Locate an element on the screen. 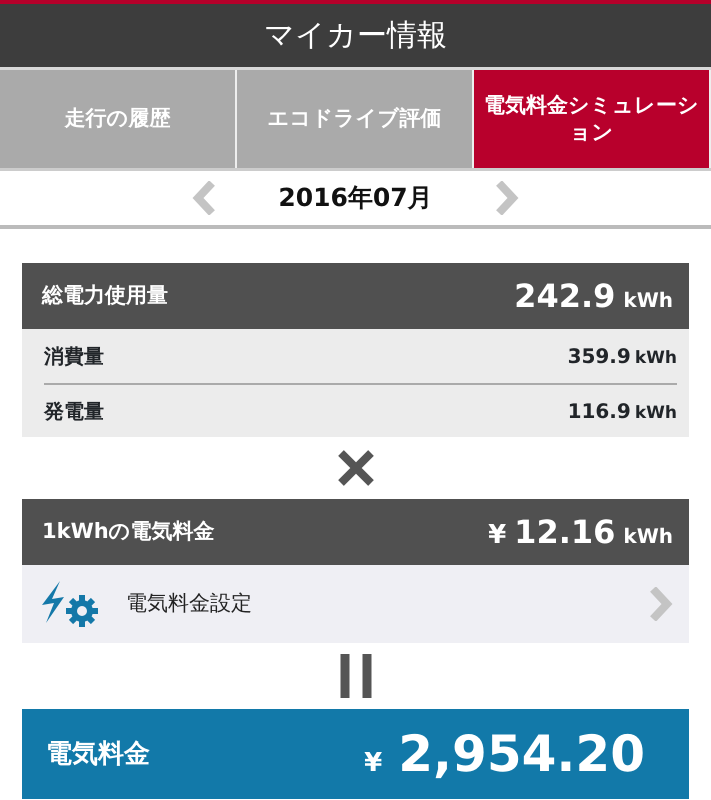  settings-row: 電気料金設定 is located at coordinates (355, 604).